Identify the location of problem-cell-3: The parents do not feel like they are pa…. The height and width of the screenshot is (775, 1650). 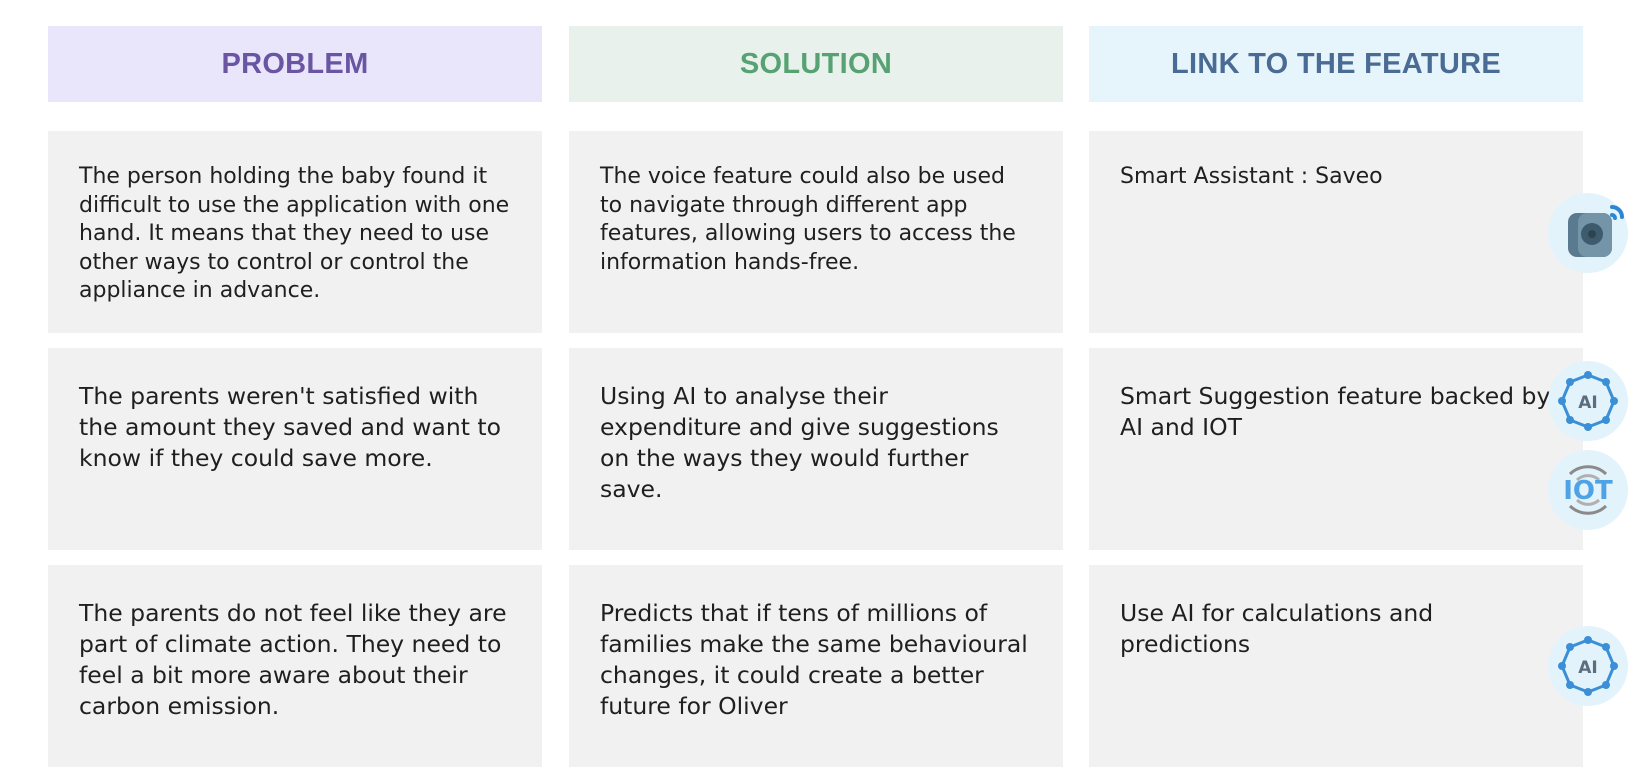
(295, 666).